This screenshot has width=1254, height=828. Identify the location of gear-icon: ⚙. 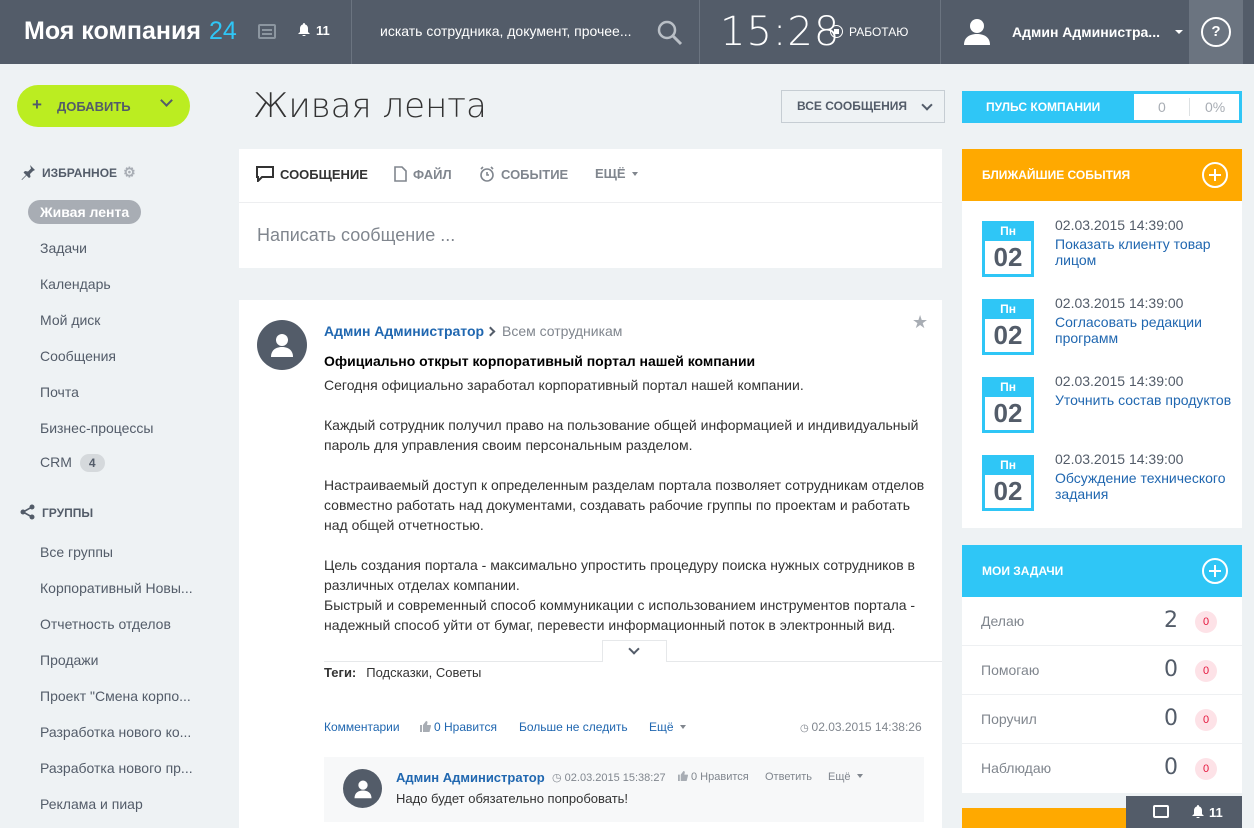
(129, 172).